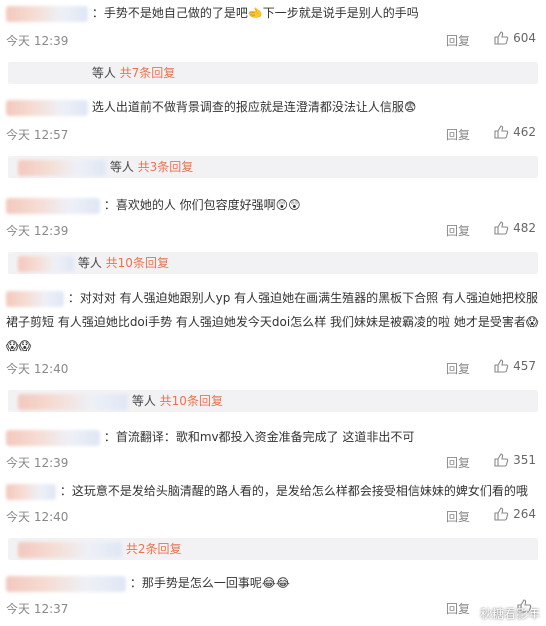 This screenshot has width=546, height=626. What do you see at coordinates (166, 167) in the screenshot?
I see `sub-replies-count: 共3条回复` at bounding box center [166, 167].